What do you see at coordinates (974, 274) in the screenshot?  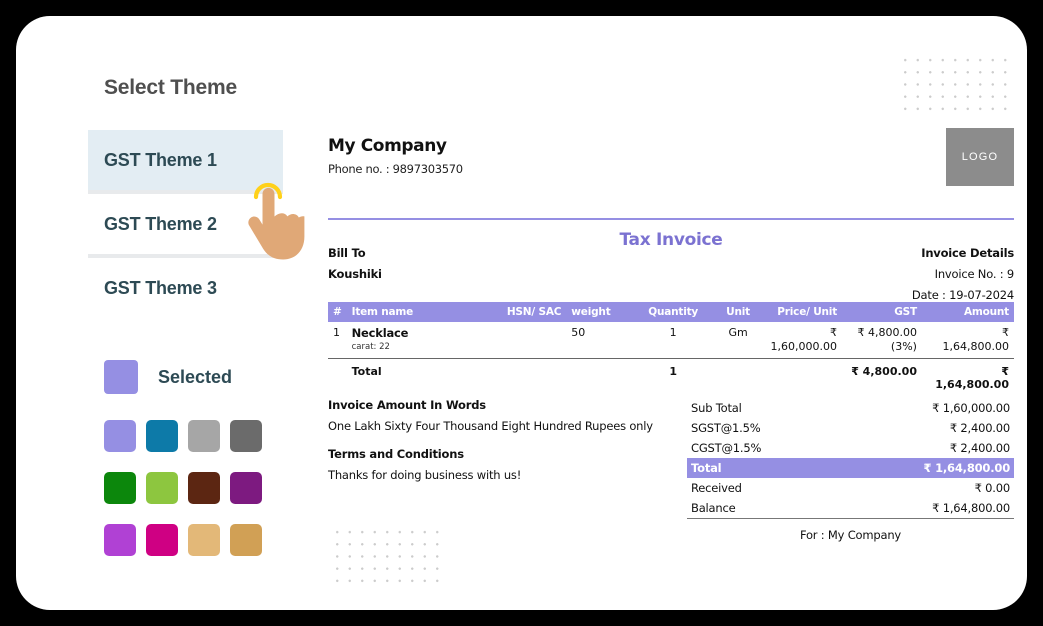 I see `invoice-number: Invoice No. : 9` at bounding box center [974, 274].